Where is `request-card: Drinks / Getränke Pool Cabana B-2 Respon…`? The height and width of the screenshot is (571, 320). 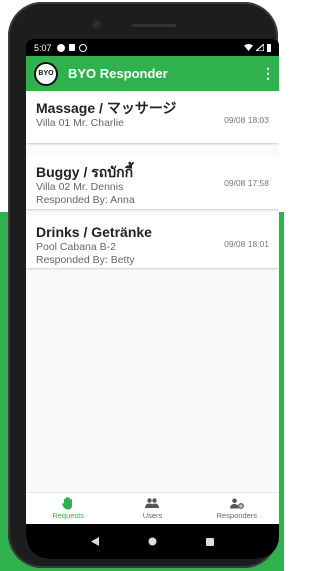
request-card: Drinks / Getränke Pool Cabana B-2 Respon… is located at coordinates (152, 241).